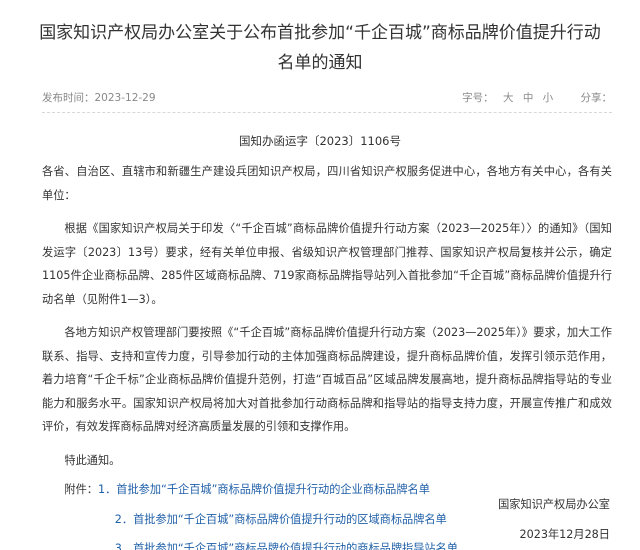  What do you see at coordinates (99, 98) in the screenshot?
I see `publish-date: 发布时间：2023-12-29` at bounding box center [99, 98].